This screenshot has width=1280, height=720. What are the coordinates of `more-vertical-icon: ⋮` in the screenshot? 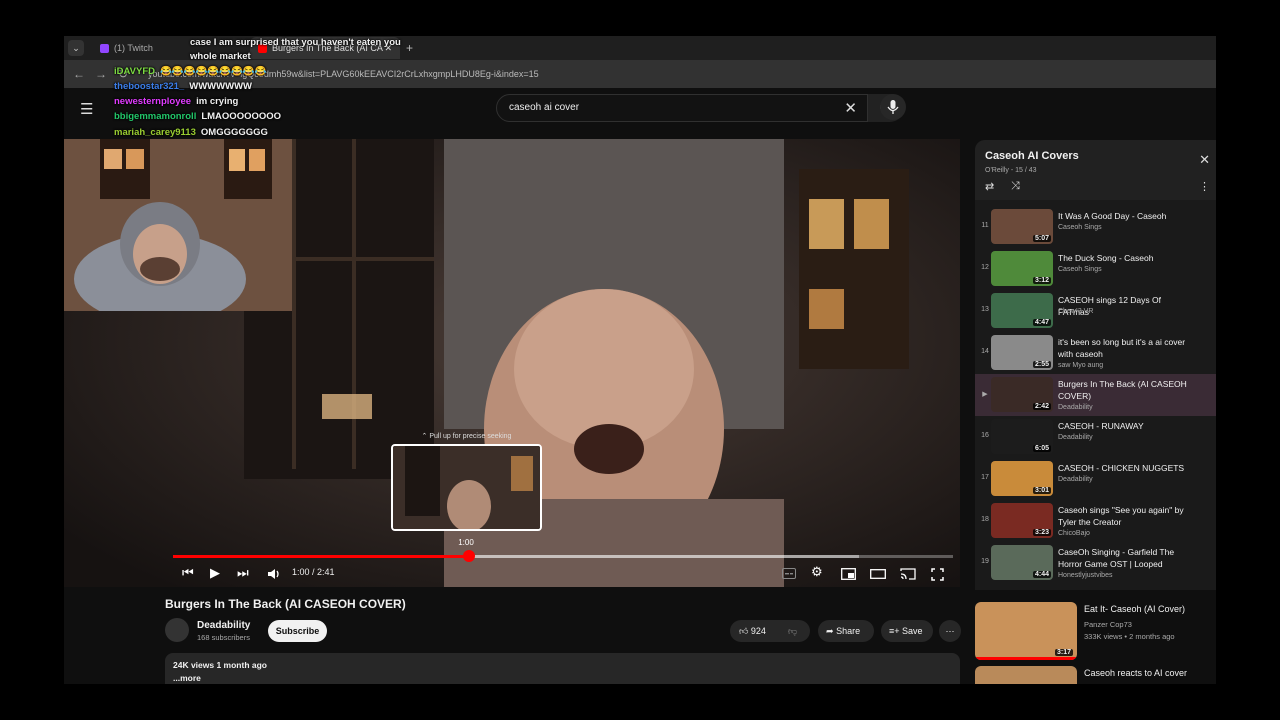 It's located at (1204, 186).